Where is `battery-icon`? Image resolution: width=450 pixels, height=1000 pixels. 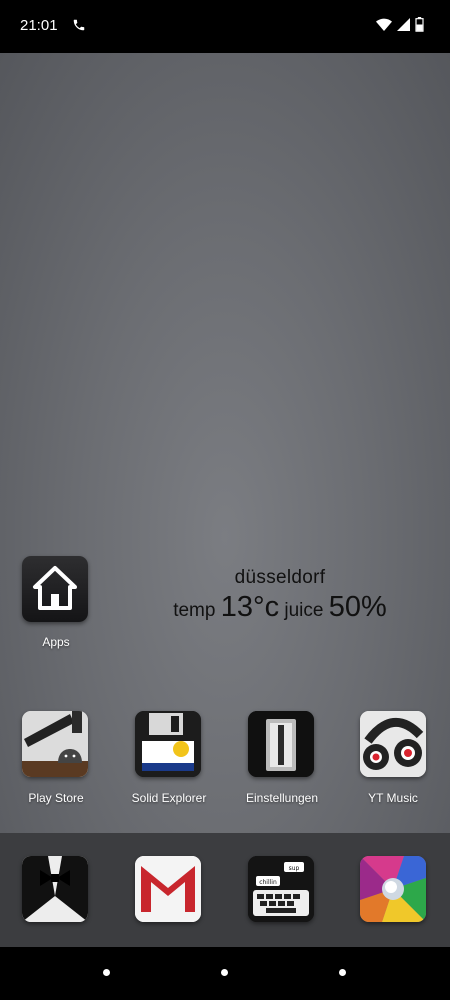
battery-icon is located at coordinates (419, 27).